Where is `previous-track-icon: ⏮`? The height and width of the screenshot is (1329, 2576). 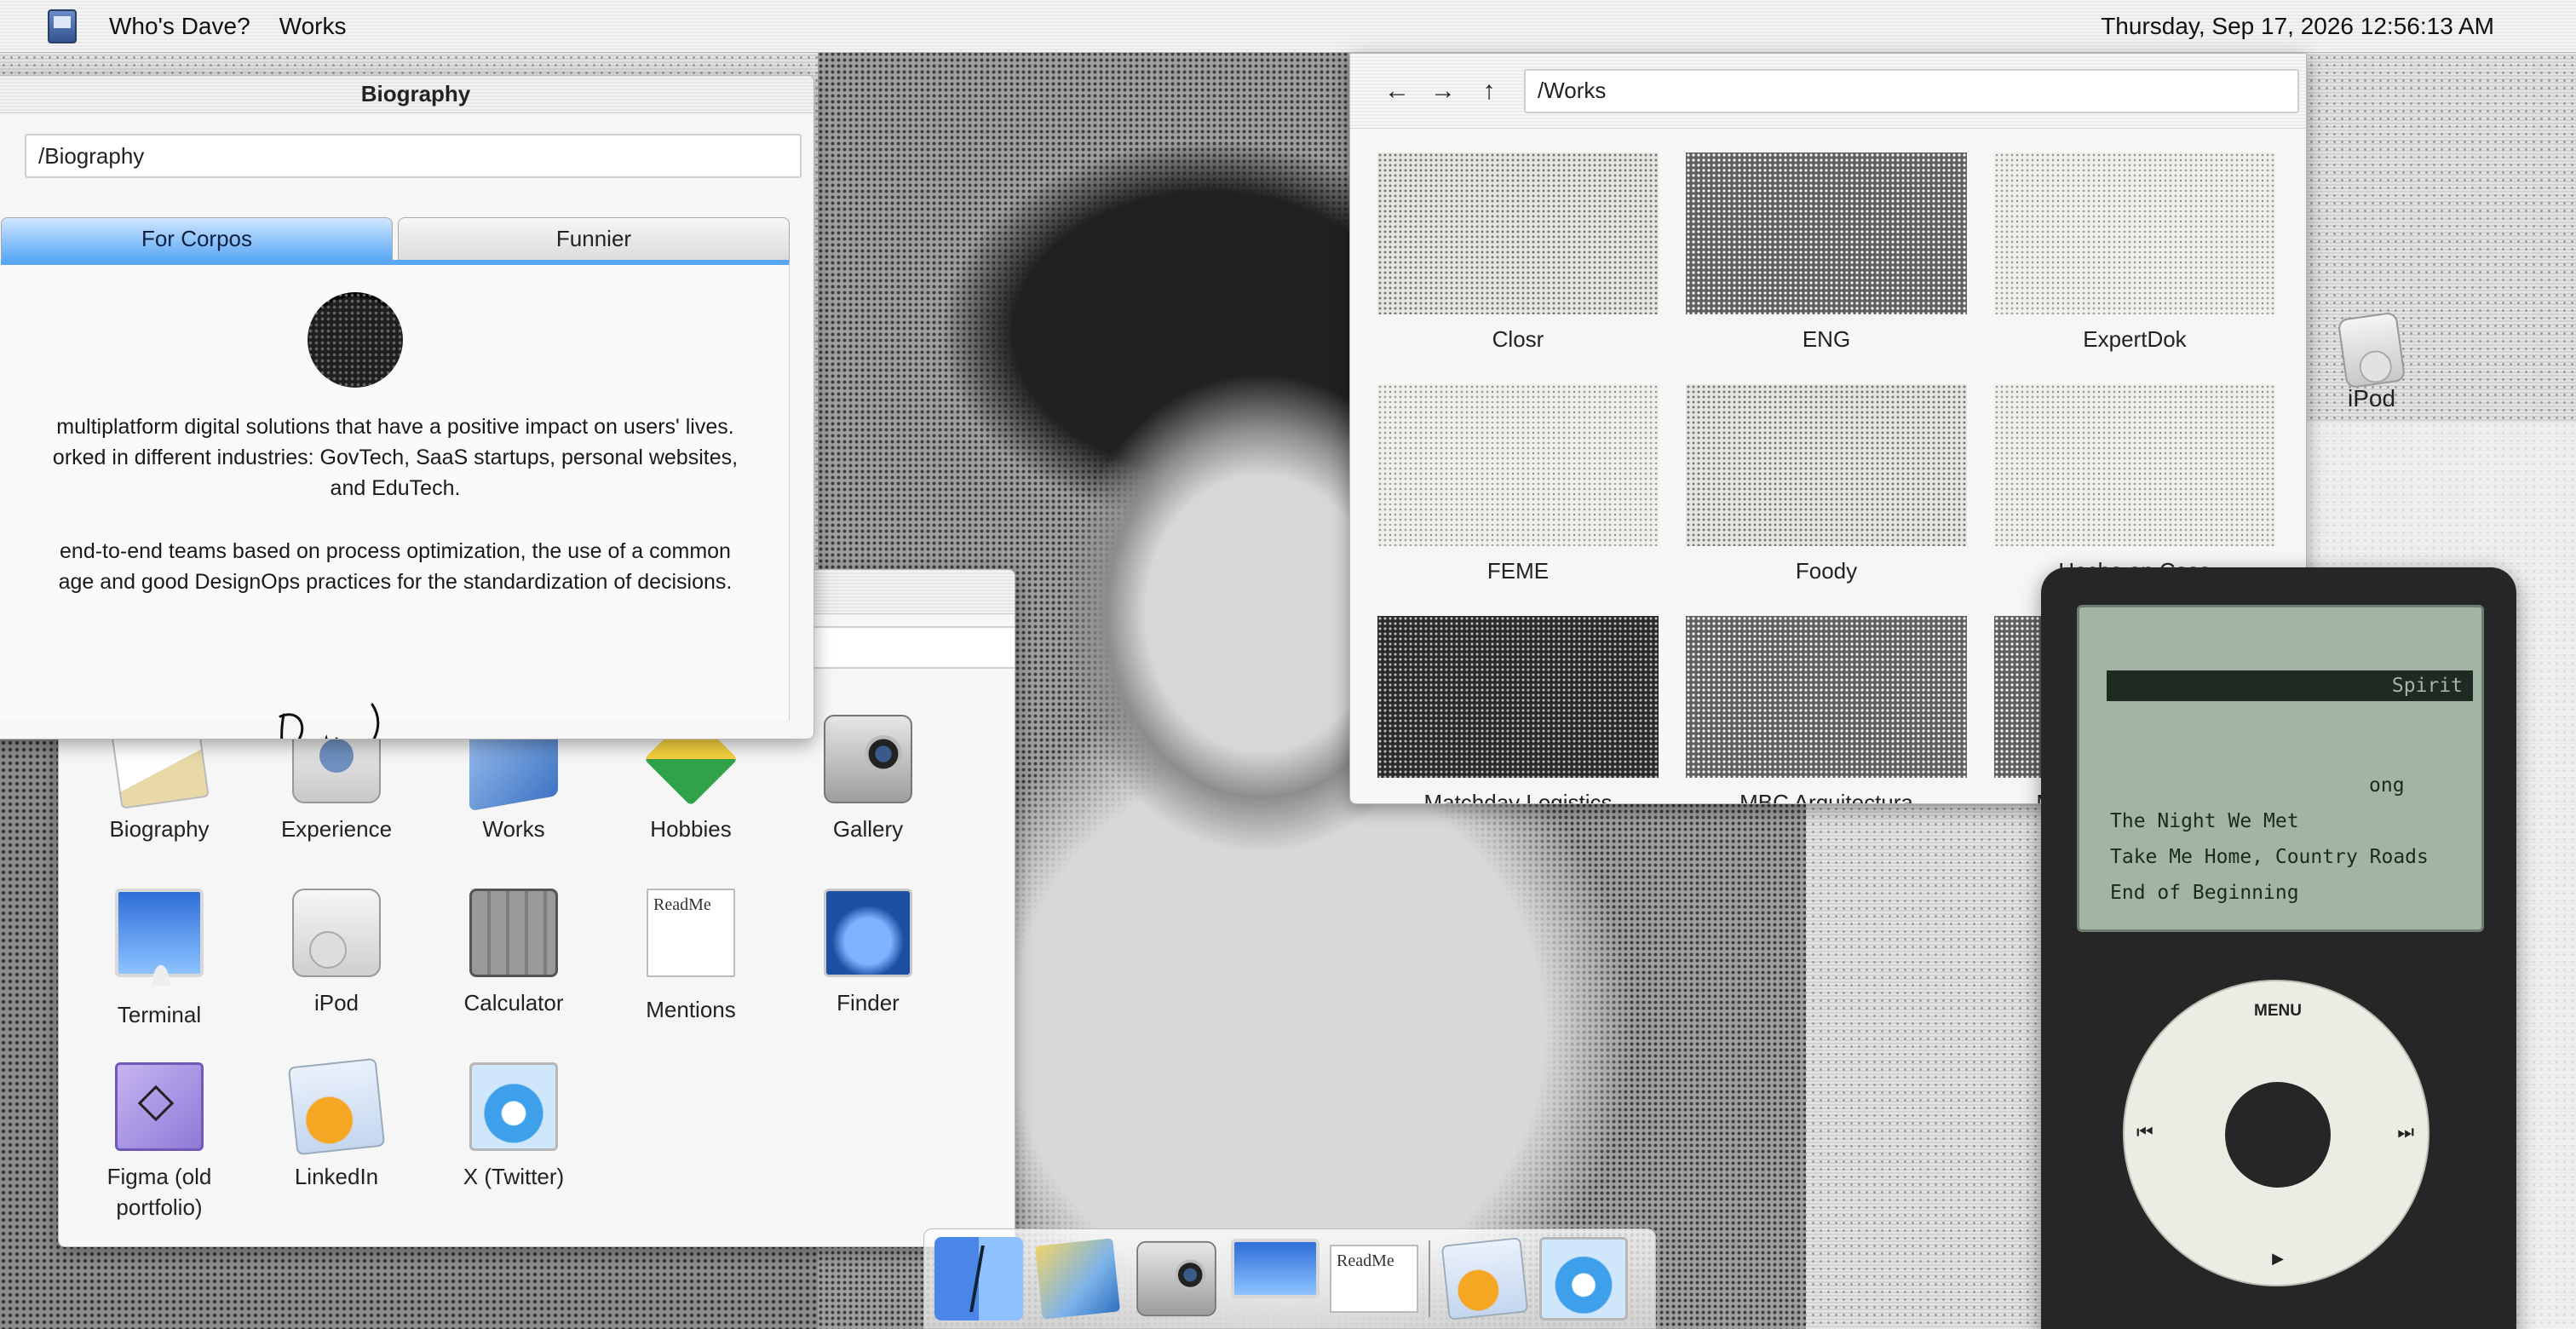
previous-track-icon: ⏮ is located at coordinates (2144, 1132).